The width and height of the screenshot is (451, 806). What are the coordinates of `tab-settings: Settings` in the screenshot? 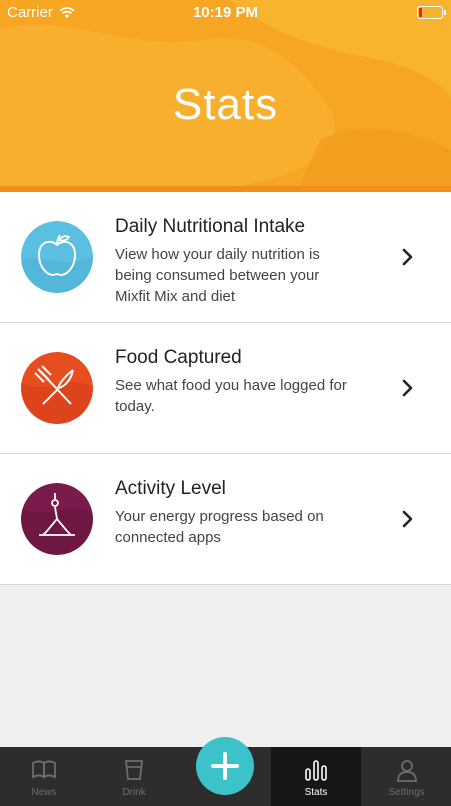 It's located at (406, 776).